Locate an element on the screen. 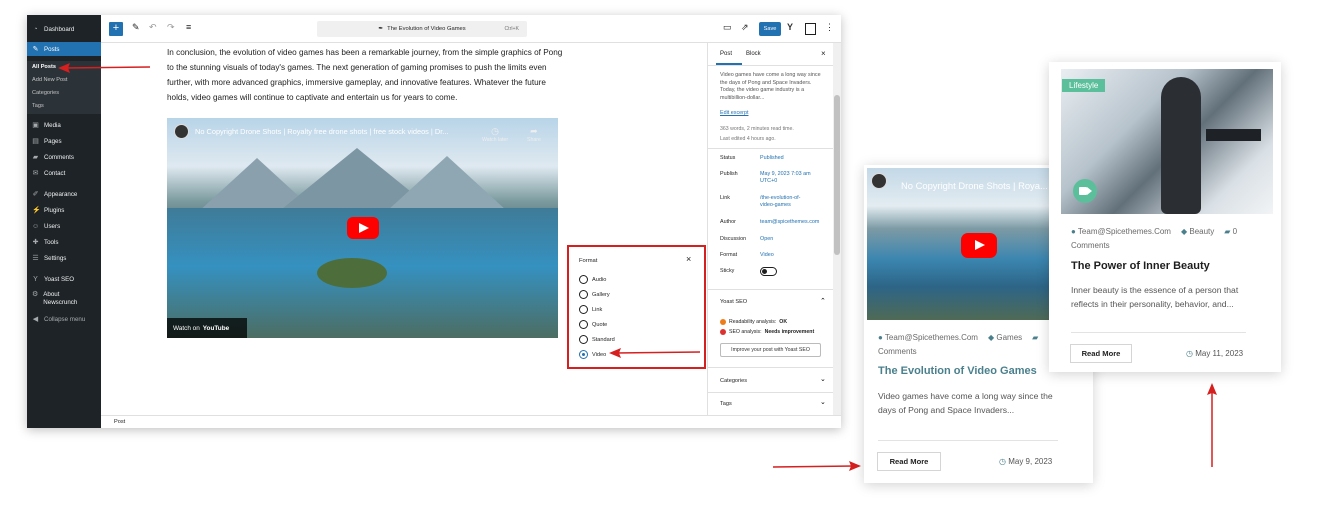  youtube-play-button is located at coordinates (979, 245).